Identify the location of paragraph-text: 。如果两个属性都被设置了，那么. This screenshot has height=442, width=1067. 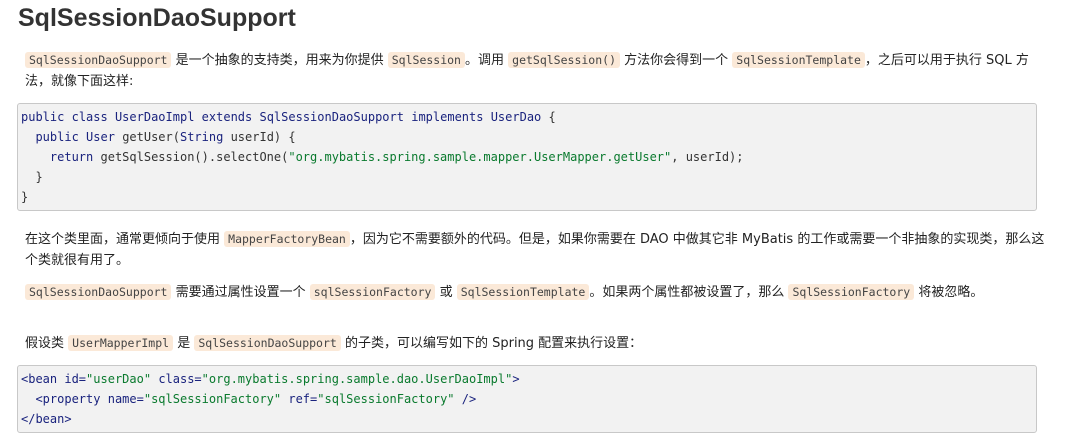
(689, 292).